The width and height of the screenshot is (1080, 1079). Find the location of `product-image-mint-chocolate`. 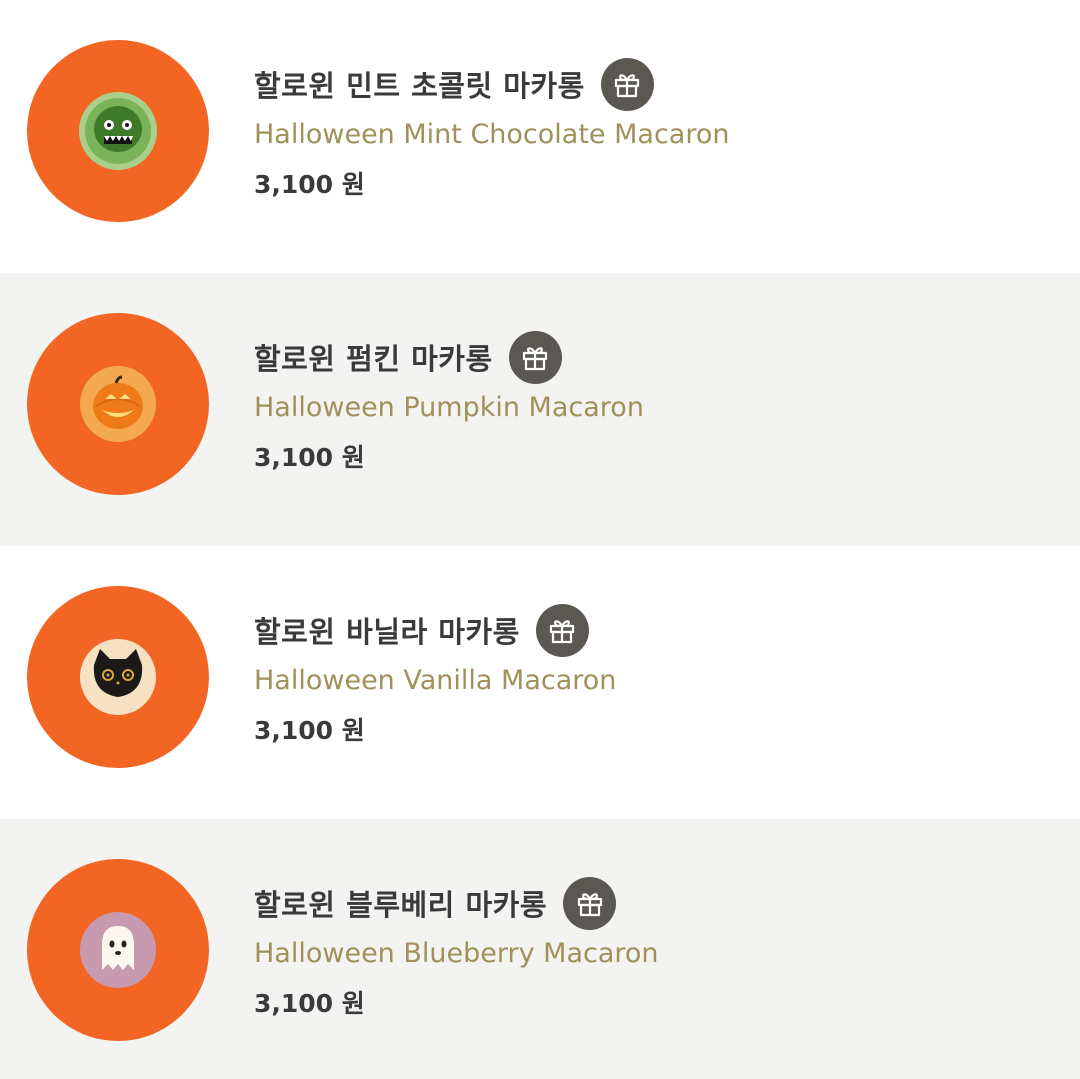

product-image-mint-chocolate is located at coordinates (118, 131).